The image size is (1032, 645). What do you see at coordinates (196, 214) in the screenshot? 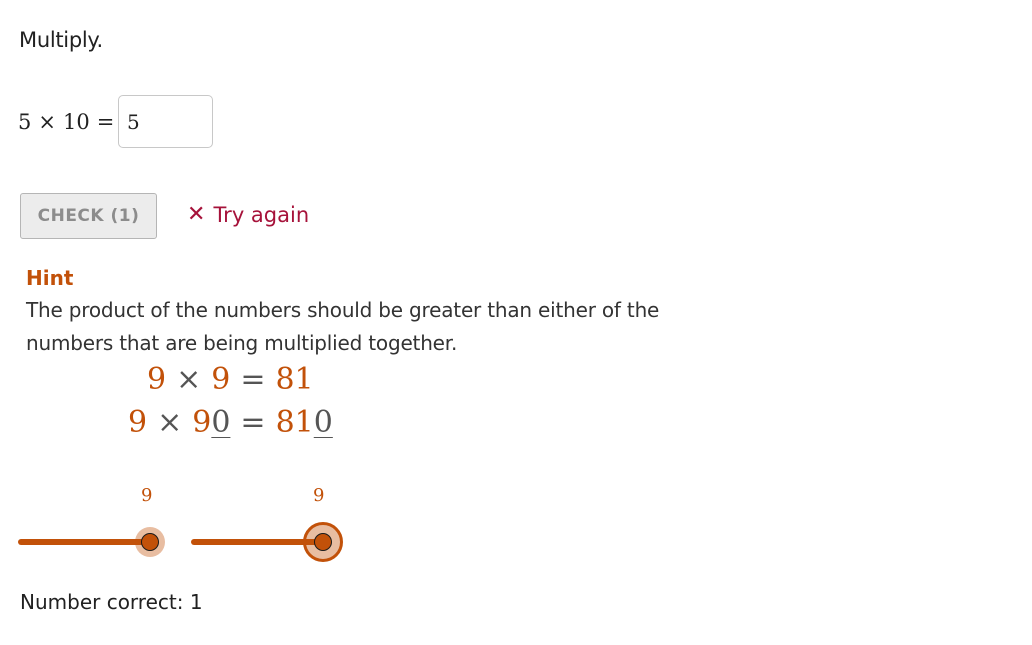
I see `x-mark-icon: ✕` at bounding box center [196, 214].